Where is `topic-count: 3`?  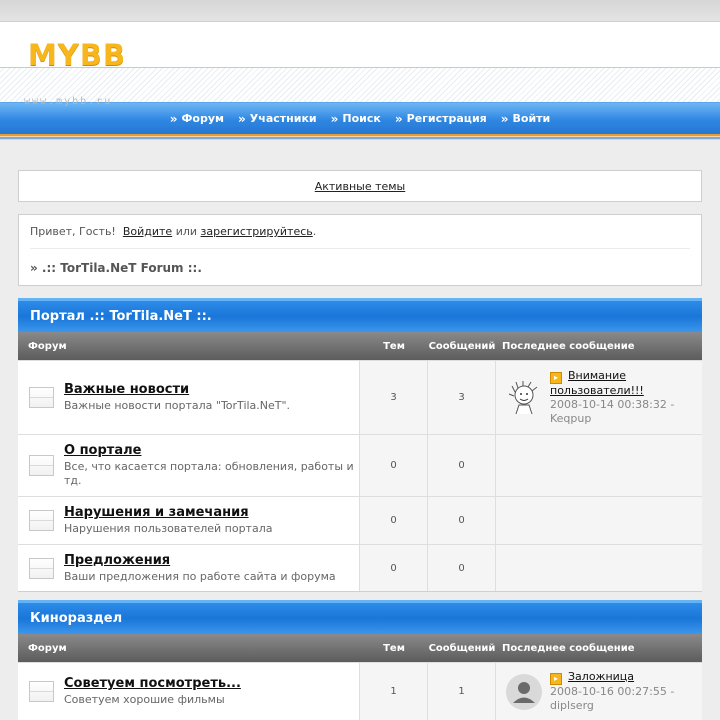
topic-count: 3 is located at coordinates (394, 397).